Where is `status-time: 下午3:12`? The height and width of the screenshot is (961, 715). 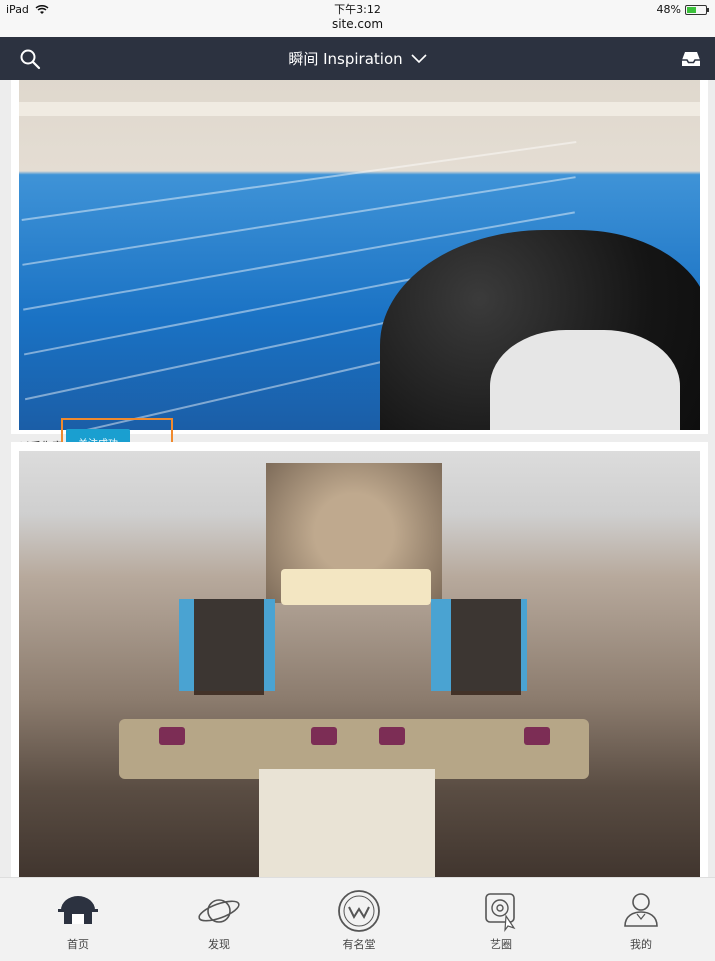 status-time: 下午3:12 is located at coordinates (357, 9).